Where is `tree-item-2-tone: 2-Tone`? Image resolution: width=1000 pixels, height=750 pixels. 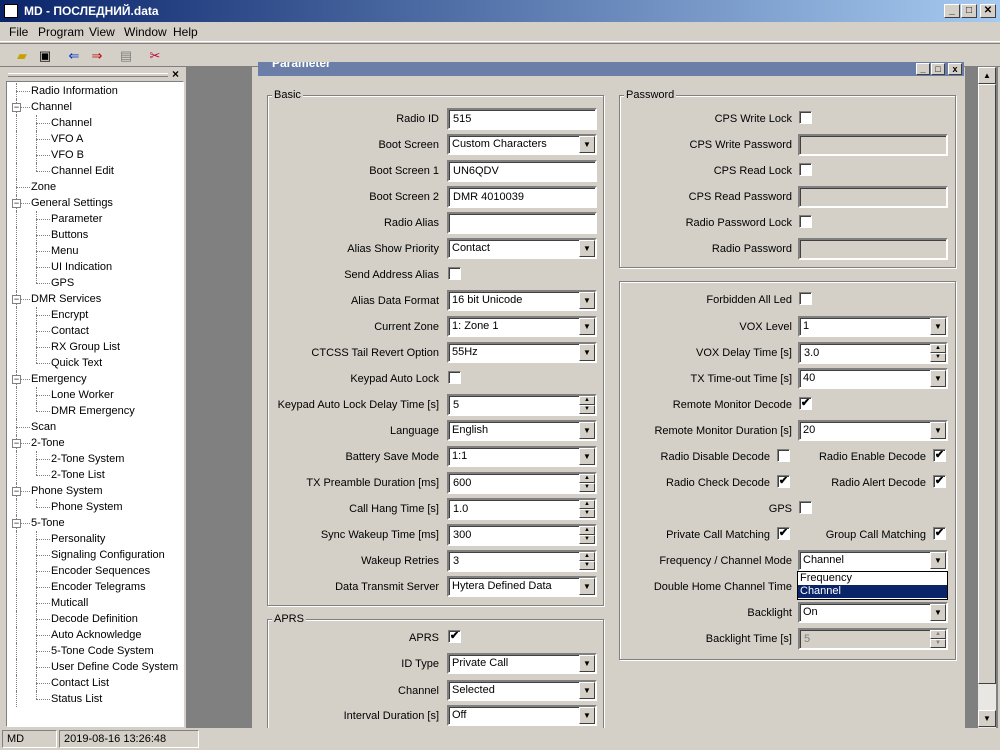 tree-item-2-tone: 2-Tone is located at coordinates (48, 443).